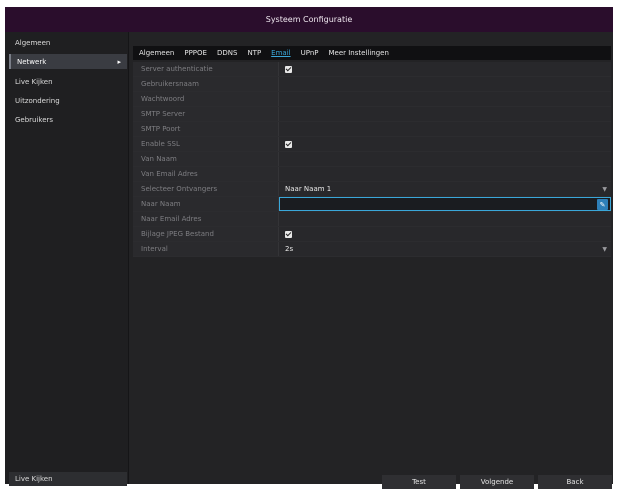 This screenshot has width=618, height=490. What do you see at coordinates (308, 189) in the screenshot?
I see `selecteer-ontvangers-value: Naar Naam 1` at bounding box center [308, 189].